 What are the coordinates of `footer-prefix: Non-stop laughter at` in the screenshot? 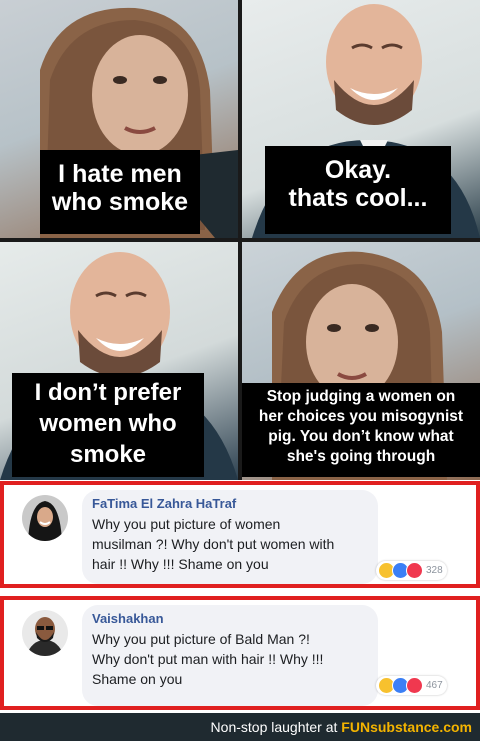 It's located at (274, 727).